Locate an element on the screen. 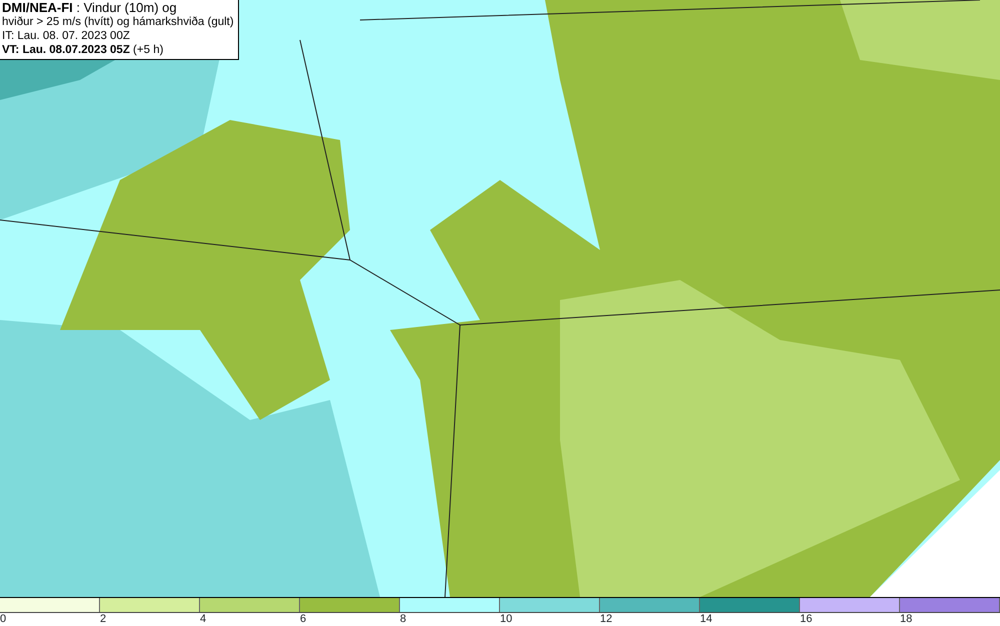 This screenshot has width=1000, height=626. legend-tick-label: 16 is located at coordinates (806, 619).